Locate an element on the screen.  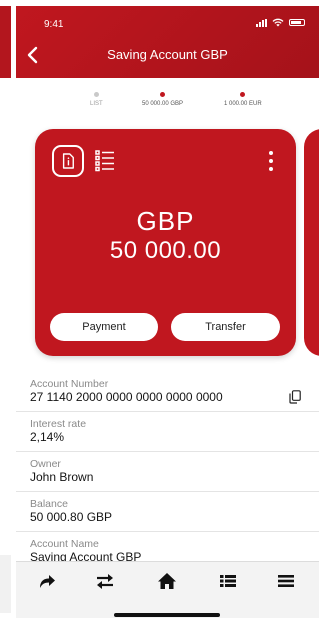
bottom-nav is located at coordinates (167, 589).